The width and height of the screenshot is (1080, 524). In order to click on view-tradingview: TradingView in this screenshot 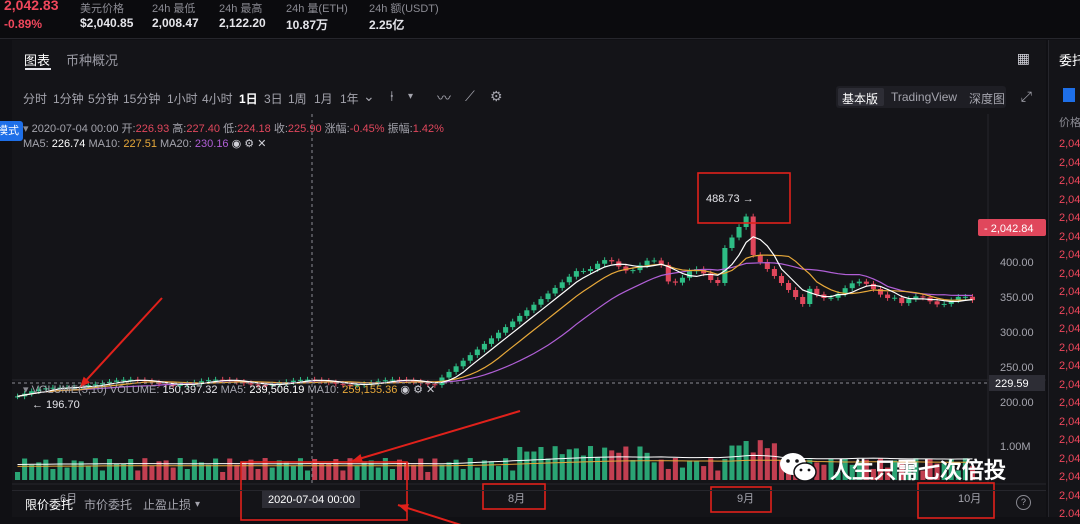, I will do `click(924, 97)`.